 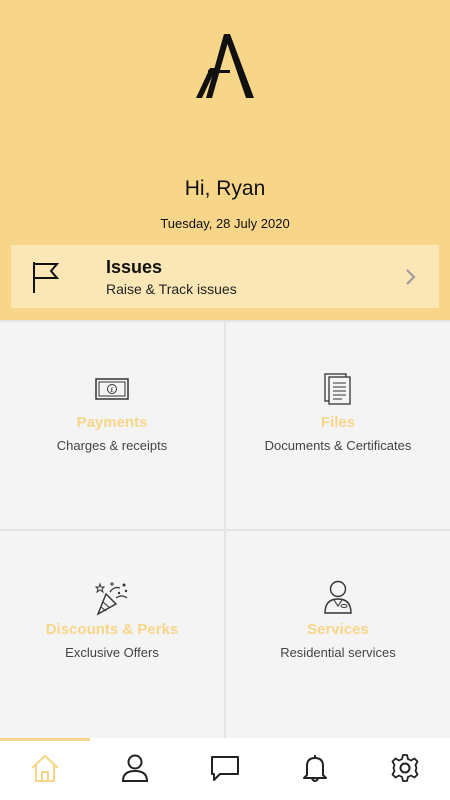 I want to click on nav-notifications, so click(x=315, y=769).